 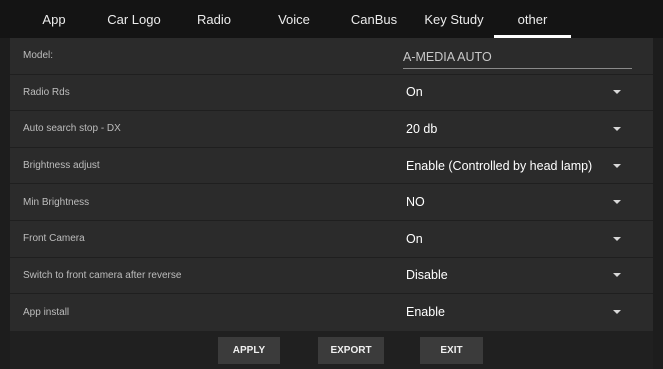 What do you see at coordinates (331, 56) in the screenshot?
I see `setting-row-model: Model: A-MEDIA AUTO` at bounding box center [331, 56].